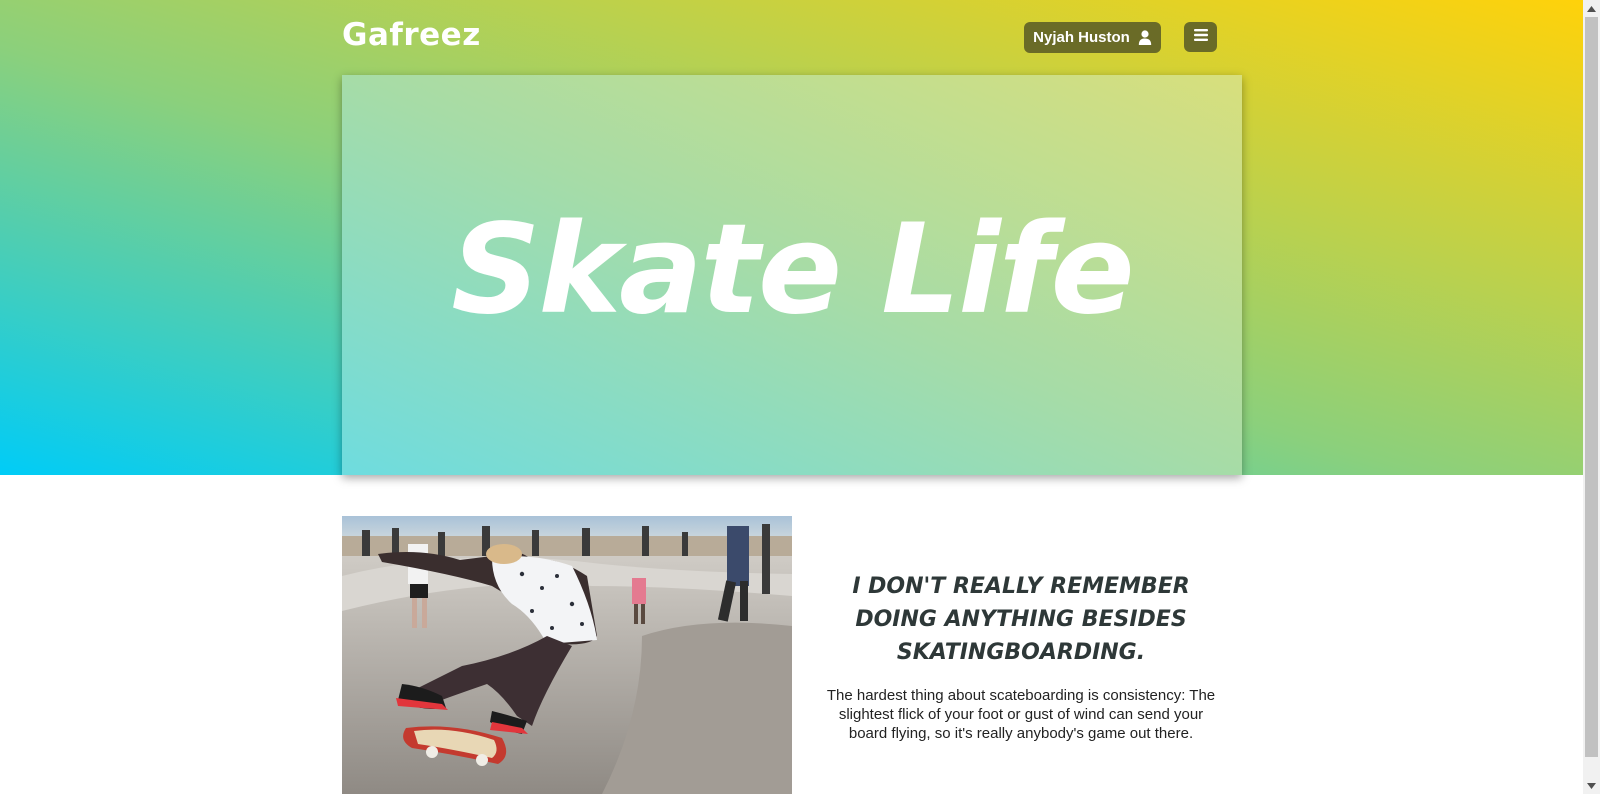 The image size is (1600, 794). I want to click on vertical-scrollbar, so click(1591, 397).